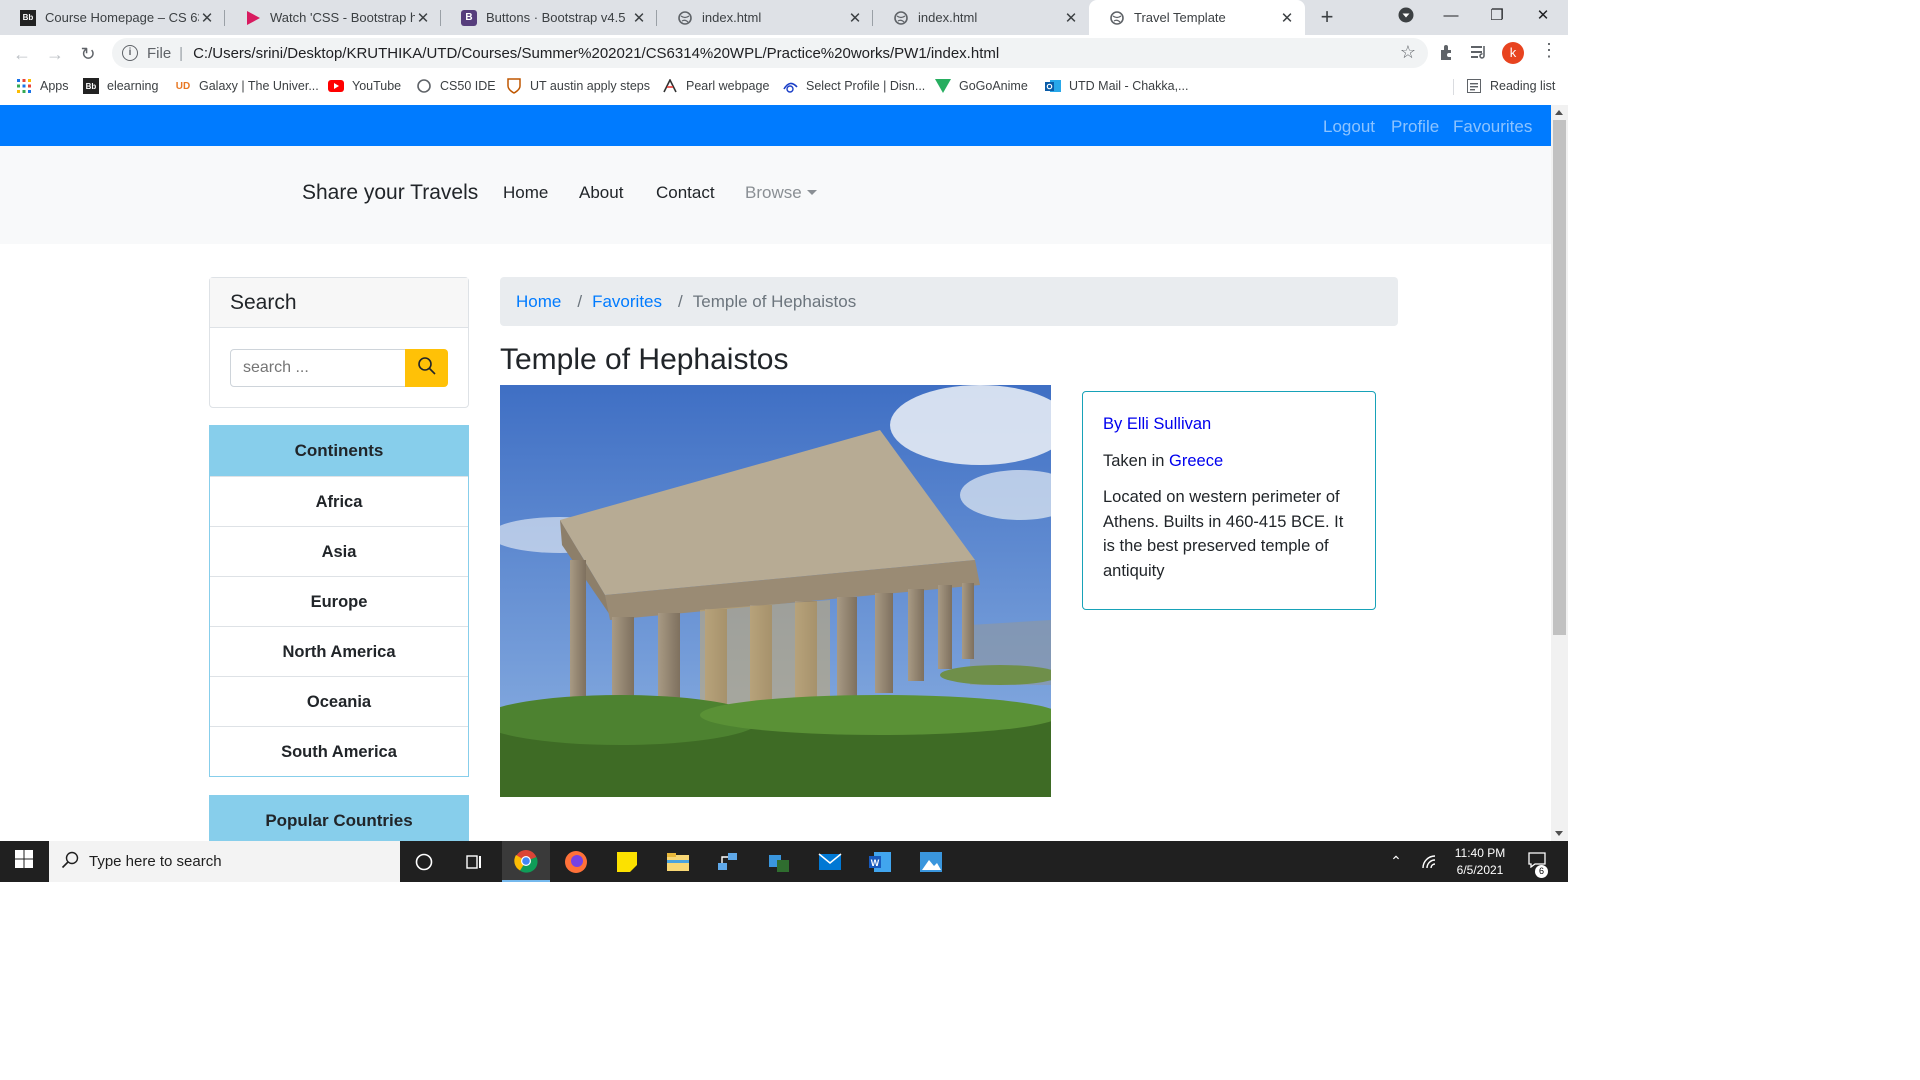 The image size is (1920, 1080). What do you see at coordinates (678, 861) in the screenshot?
I see `file-explorer-icon` at bounding box center [678, 861].